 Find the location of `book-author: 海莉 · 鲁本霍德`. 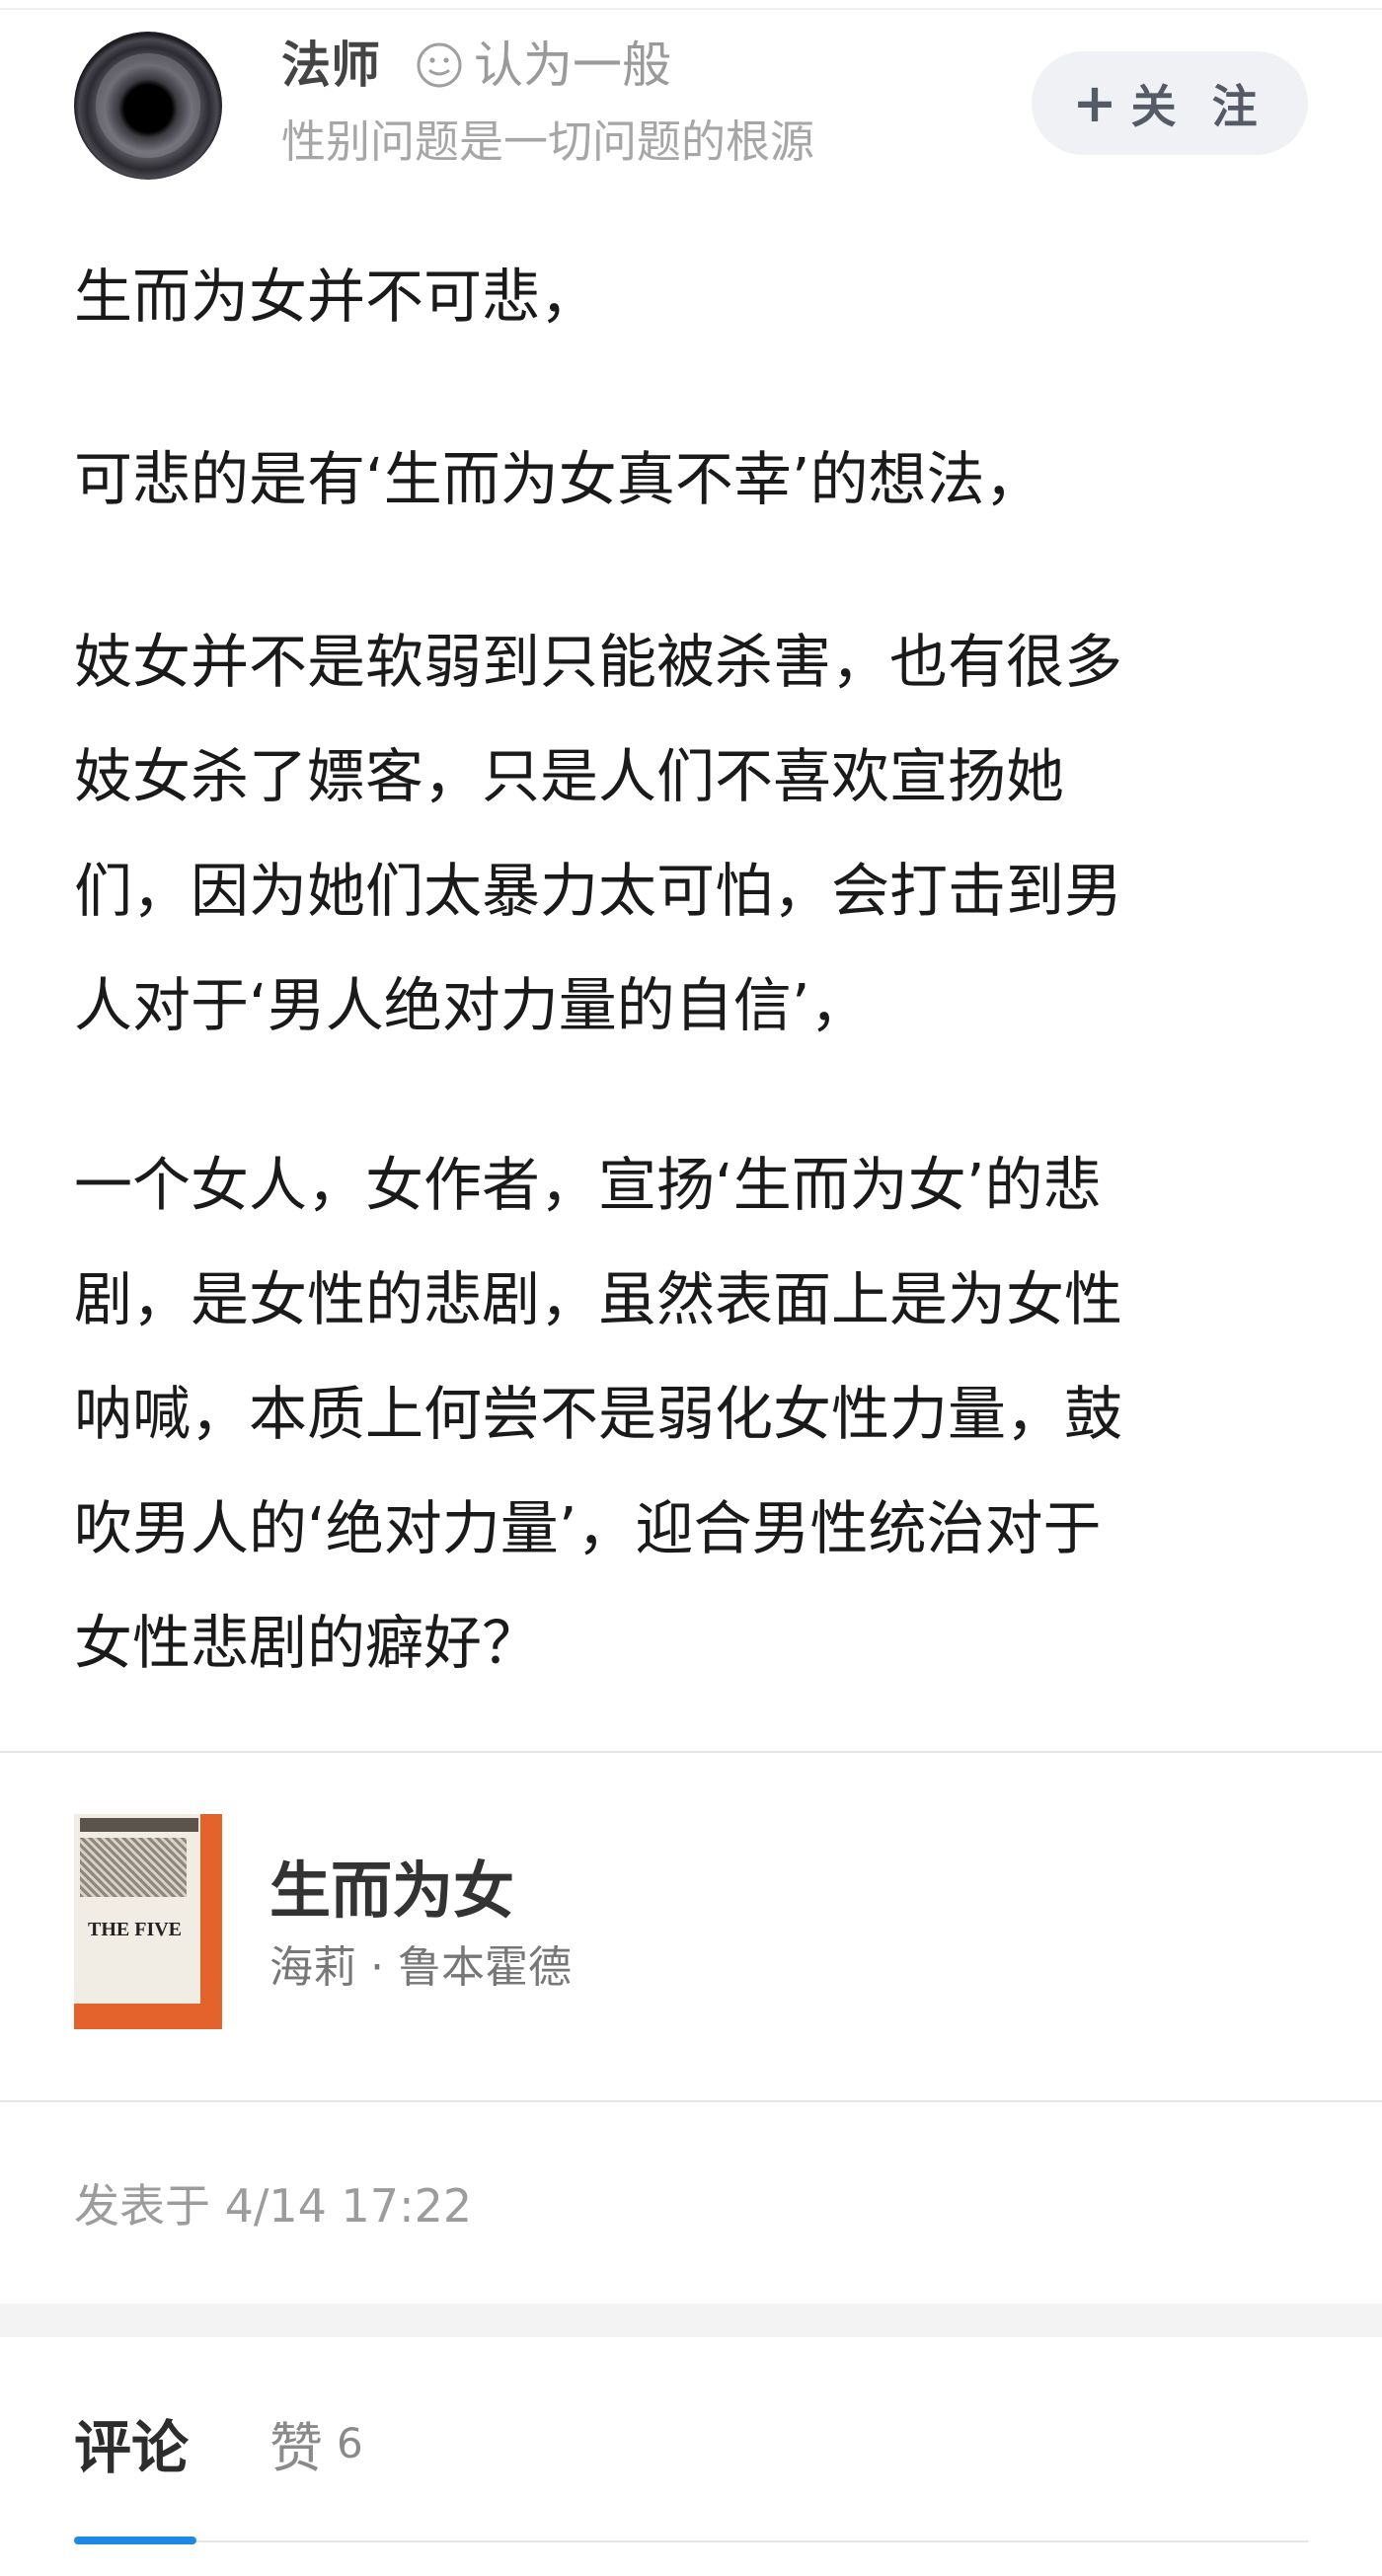

book-author: 海莉 · 鲁本霍德 is located at coordinates (420, 1967).